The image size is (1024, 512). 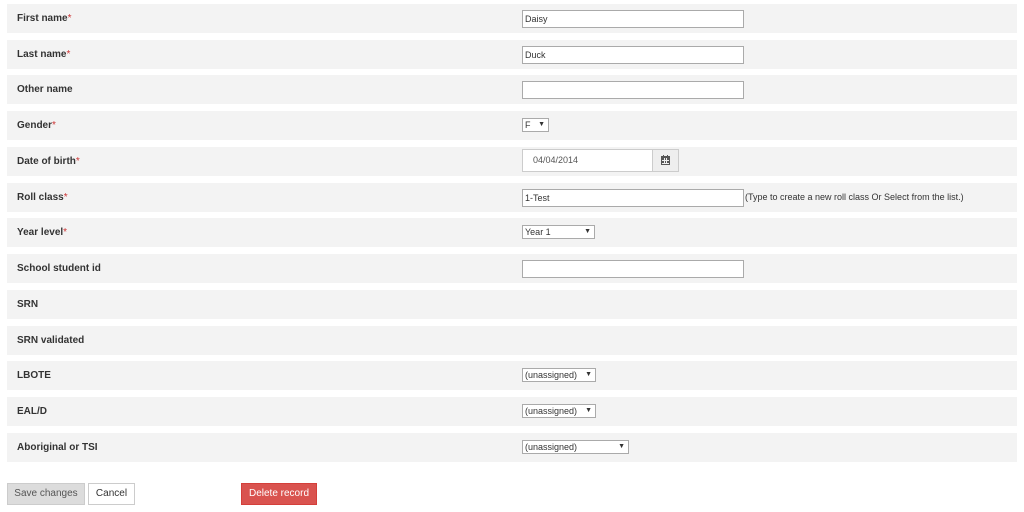 What do you see at coordinates (633, 19) in the screenshot?
I see `first-name-input` at bounding box center [633, 19].